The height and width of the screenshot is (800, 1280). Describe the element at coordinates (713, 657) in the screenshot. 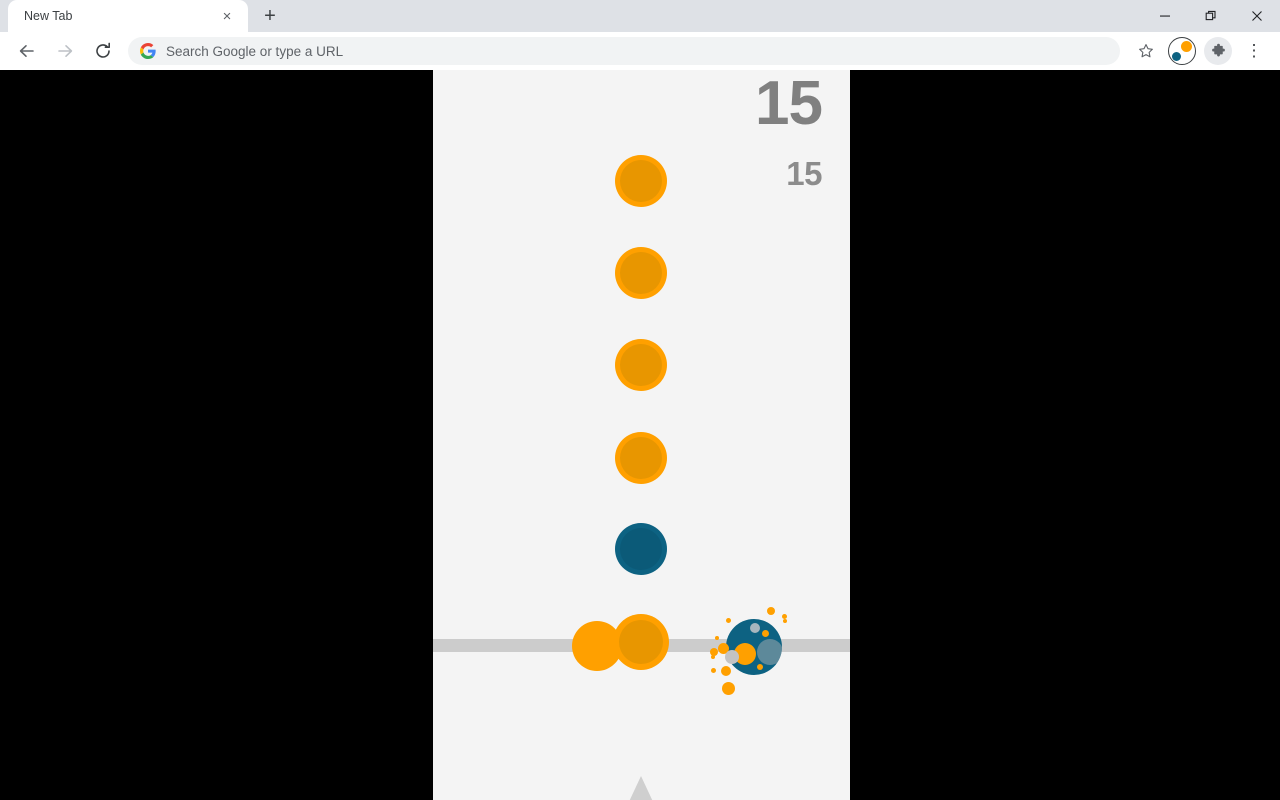

I see `particle-orange-g` at that location.